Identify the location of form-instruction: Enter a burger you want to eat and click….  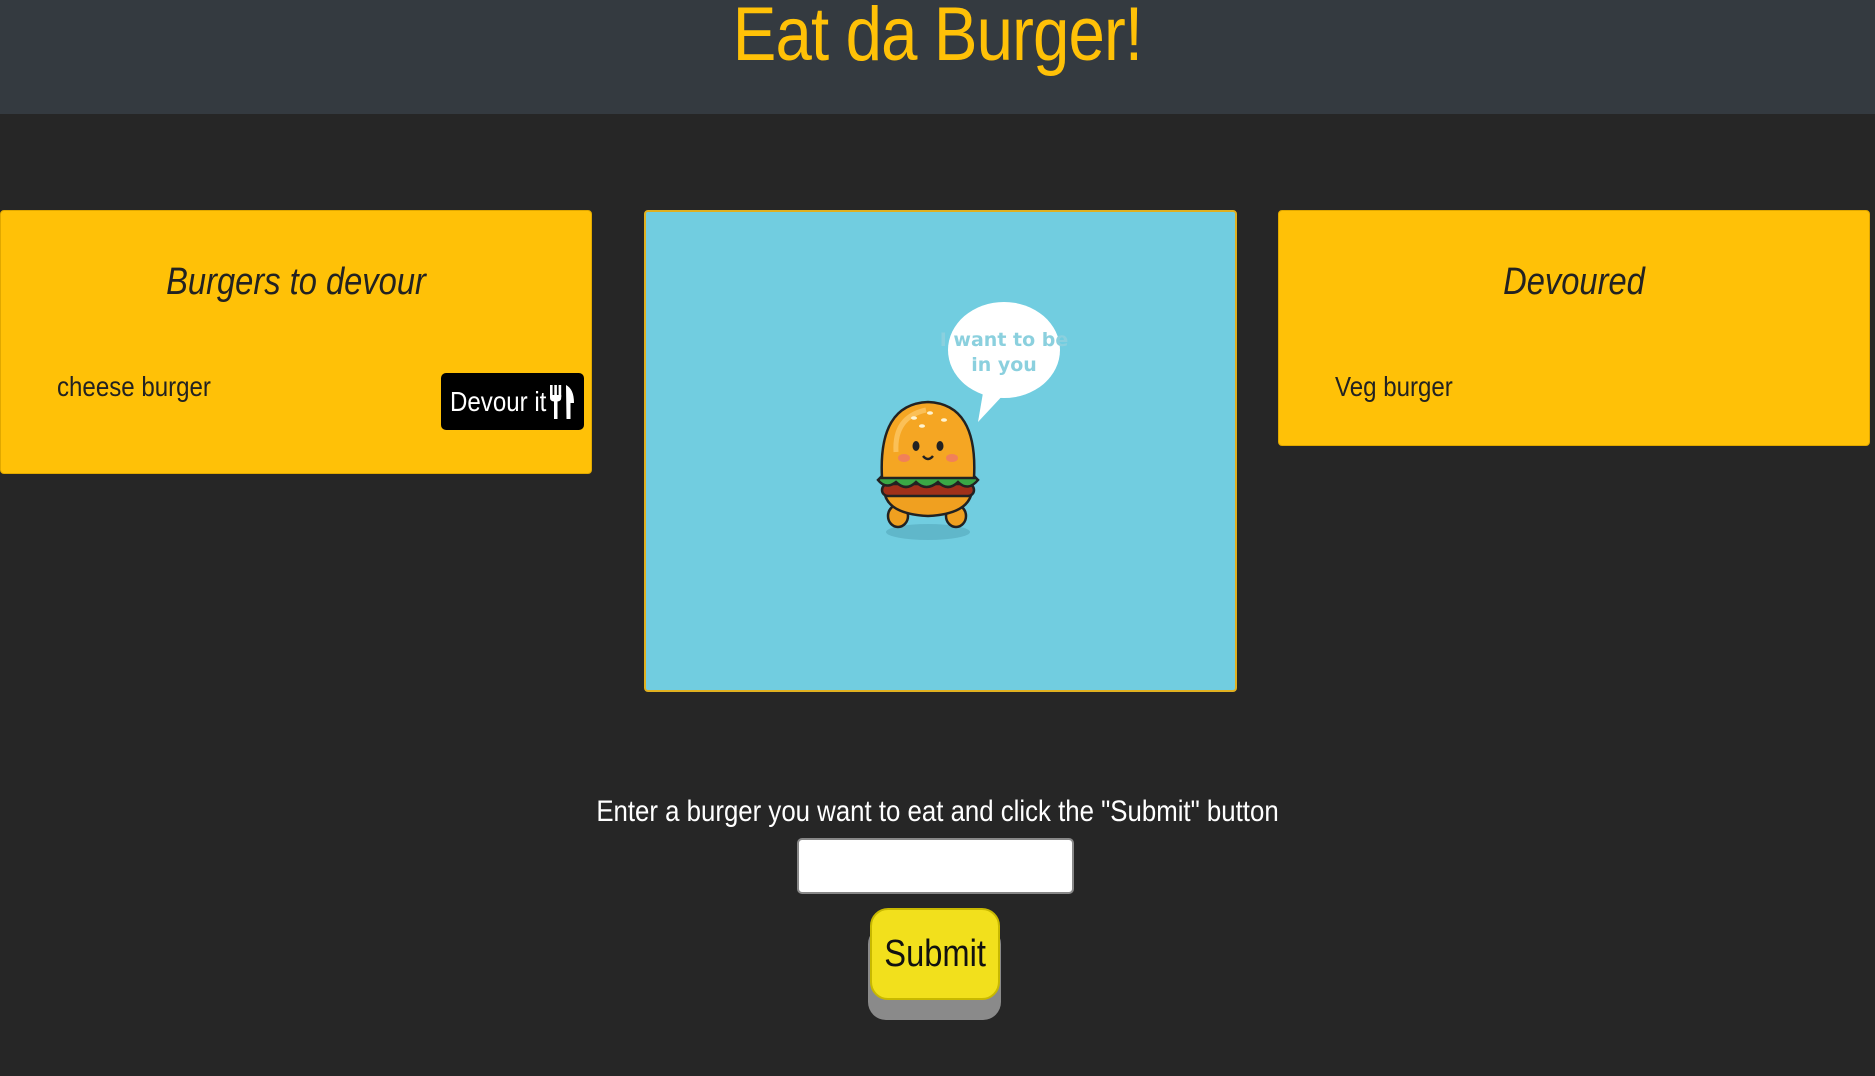
(937, 811).